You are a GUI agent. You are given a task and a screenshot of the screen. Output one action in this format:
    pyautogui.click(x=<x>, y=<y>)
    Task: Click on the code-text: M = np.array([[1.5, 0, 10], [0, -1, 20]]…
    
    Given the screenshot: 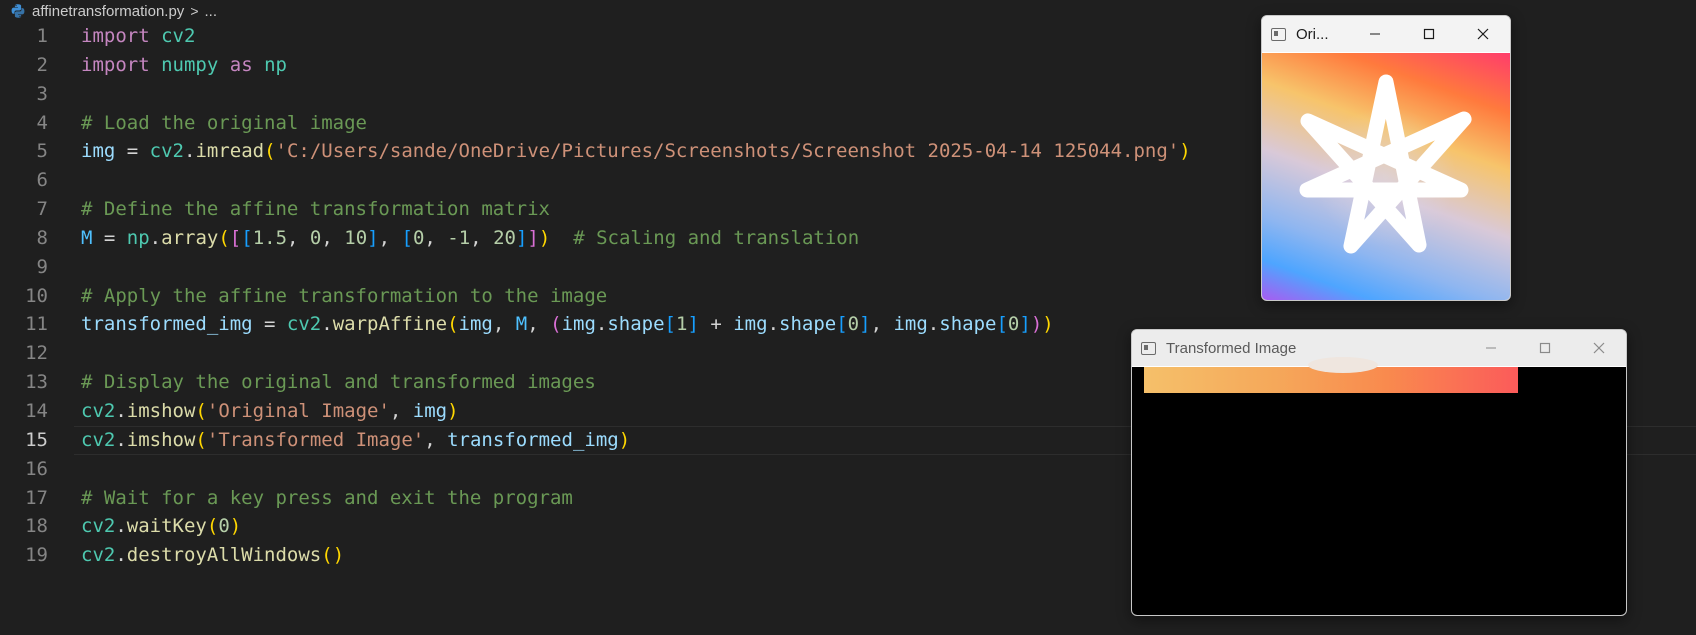 What is the action you would take?
    pyautogui.click(x=470, y=238)
    